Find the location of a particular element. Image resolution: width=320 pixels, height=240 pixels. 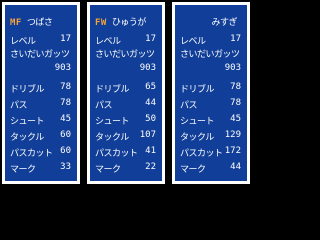

stat-value: 50 is located at coordinates (150, 119).